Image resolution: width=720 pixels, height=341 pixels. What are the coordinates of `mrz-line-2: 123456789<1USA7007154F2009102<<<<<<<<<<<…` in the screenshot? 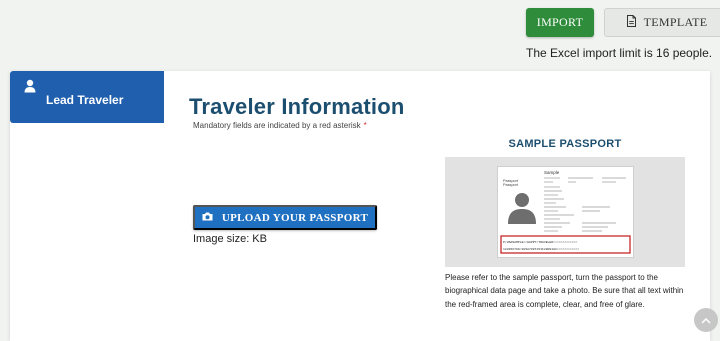 It's located at (541, 249).